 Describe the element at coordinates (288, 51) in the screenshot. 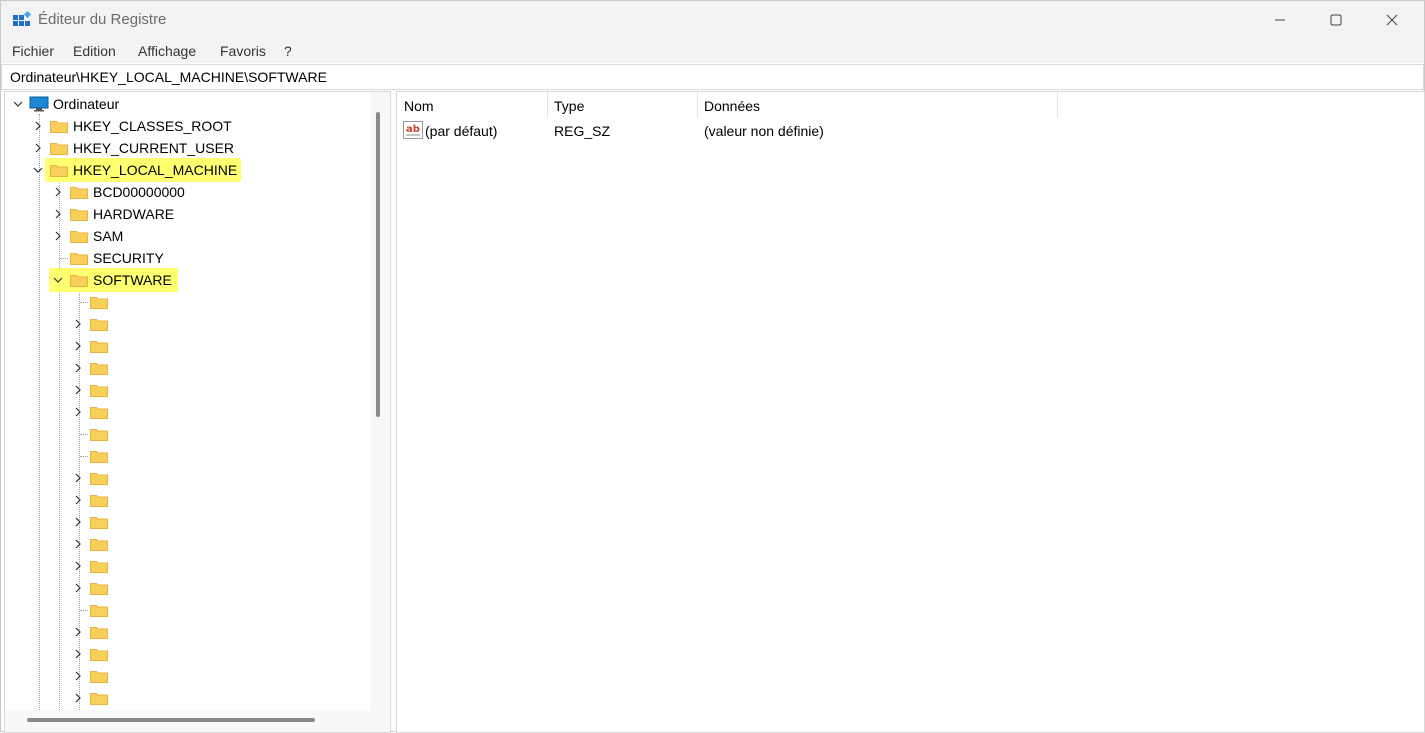

I see `menu-help: ?` at that location.